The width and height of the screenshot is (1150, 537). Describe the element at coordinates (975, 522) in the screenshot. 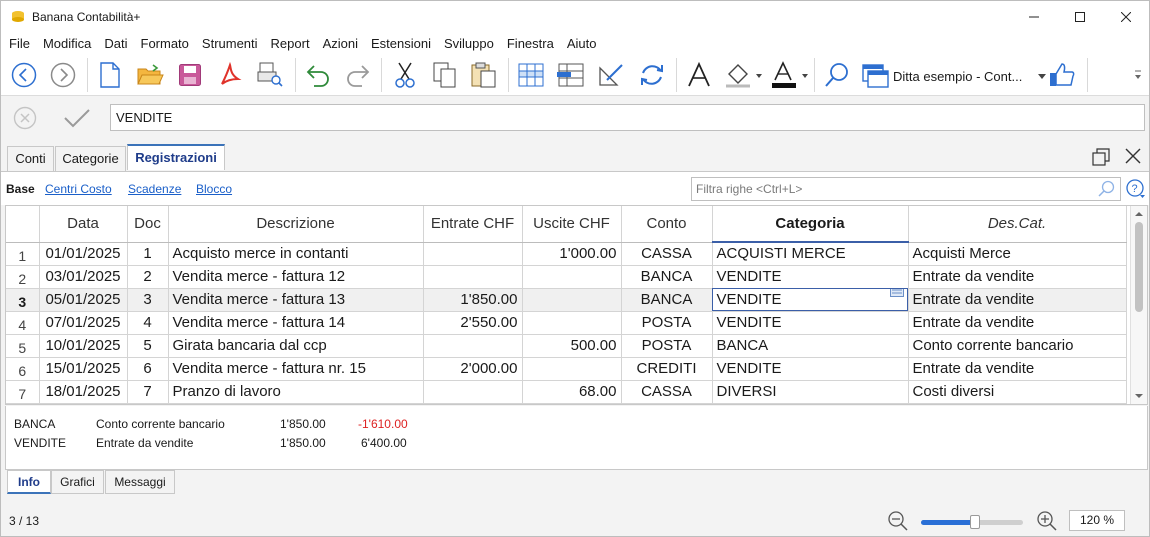

I see `zoom-slider-thumb` at that location.